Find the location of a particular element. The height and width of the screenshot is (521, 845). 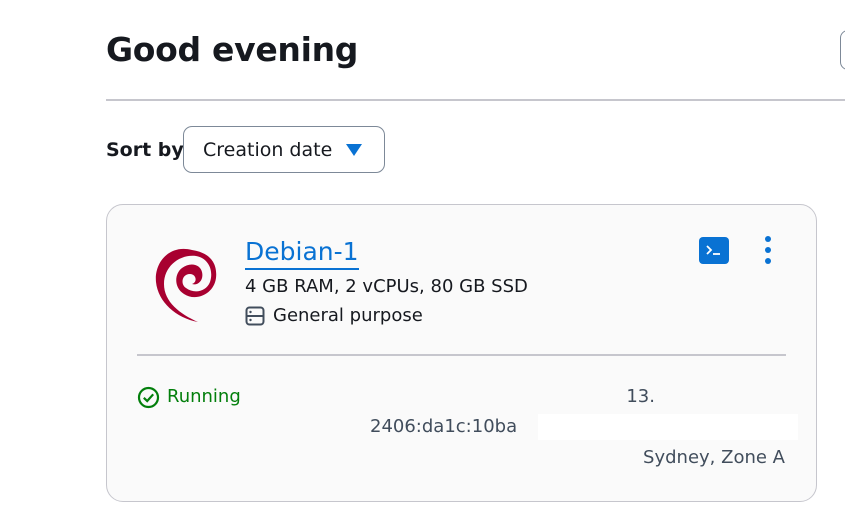

debian-swirl-icon is located at coordinates (186, 285).